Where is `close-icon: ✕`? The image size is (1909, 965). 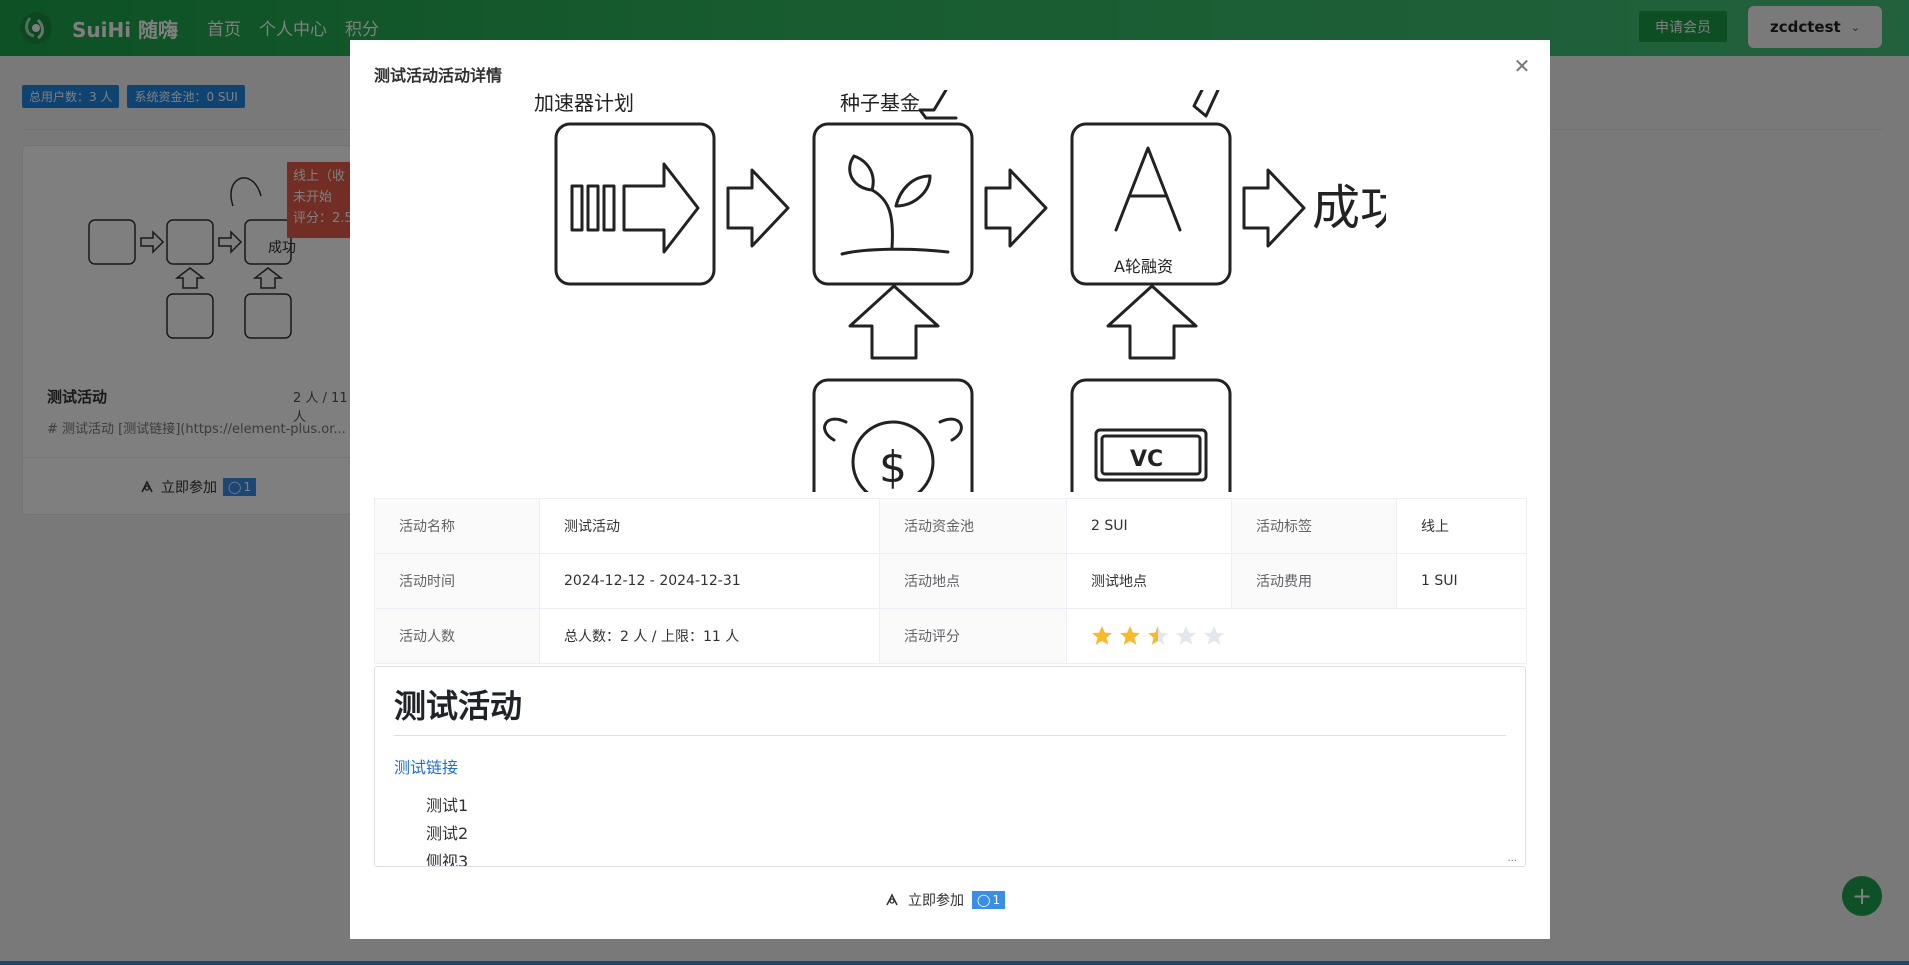
close-icon: ✕ is located at coordinates (1522, 66).